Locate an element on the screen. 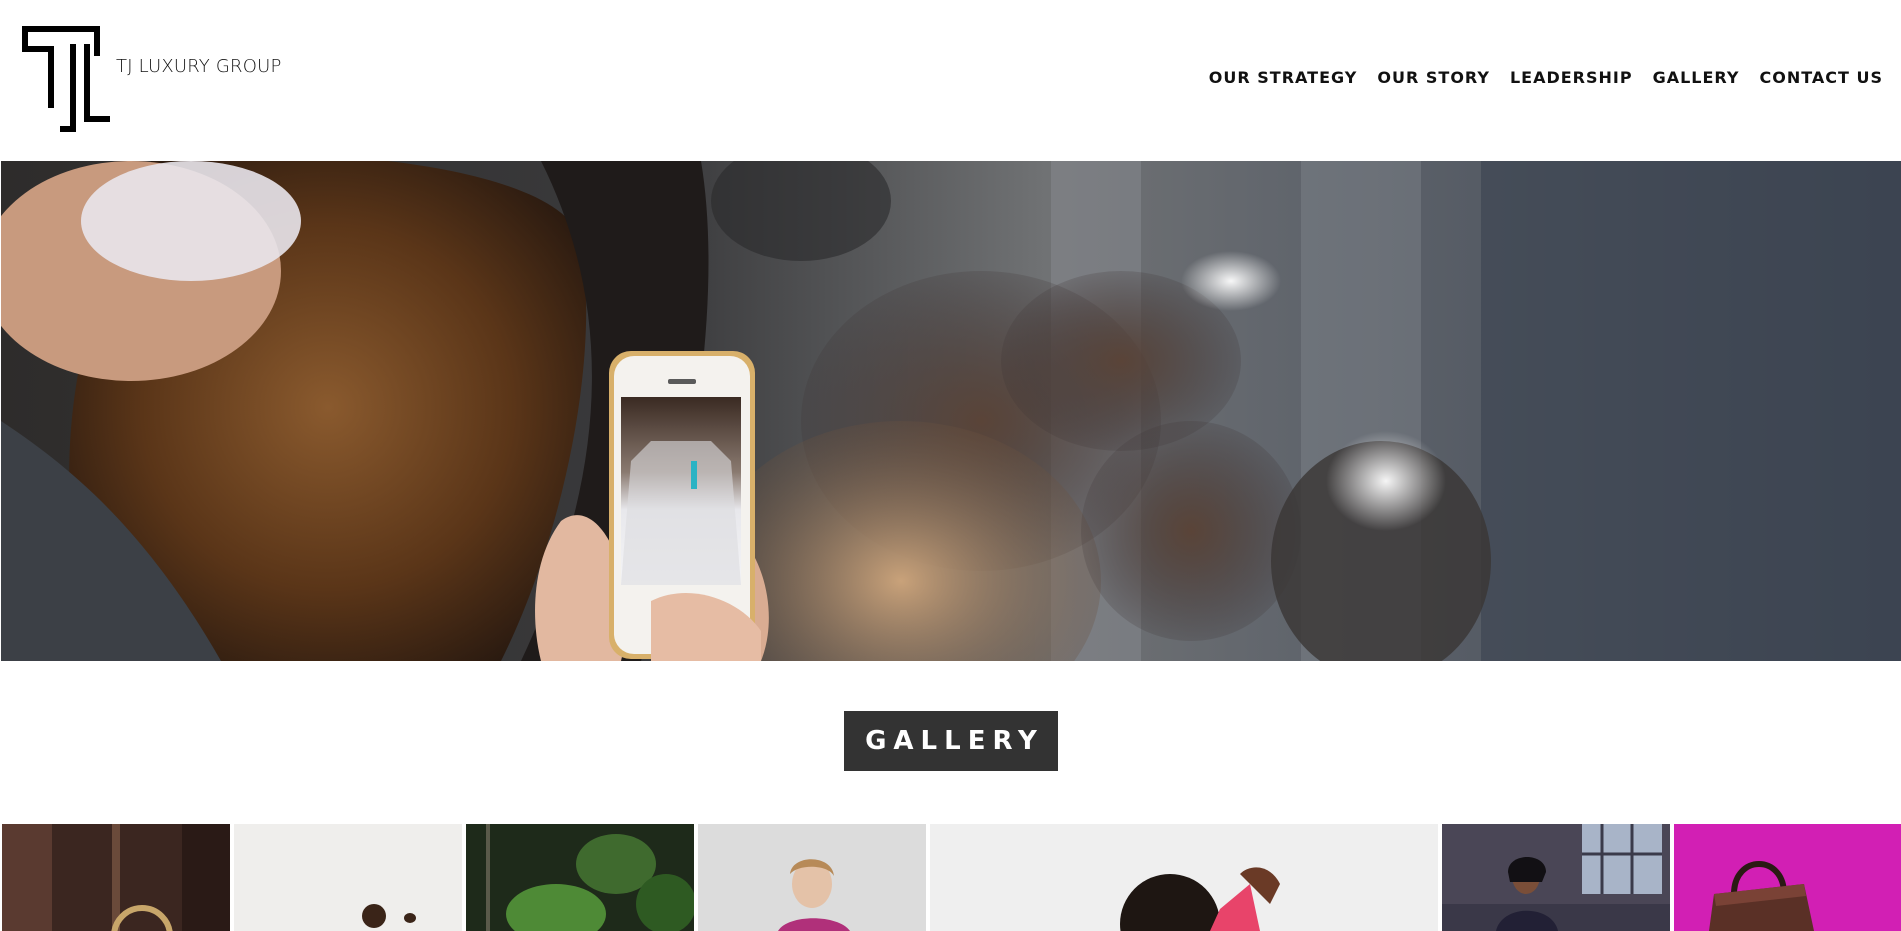 The height and width of the screenshot is (931, 1901). gallery-grid is located at coordinates (951, 877).